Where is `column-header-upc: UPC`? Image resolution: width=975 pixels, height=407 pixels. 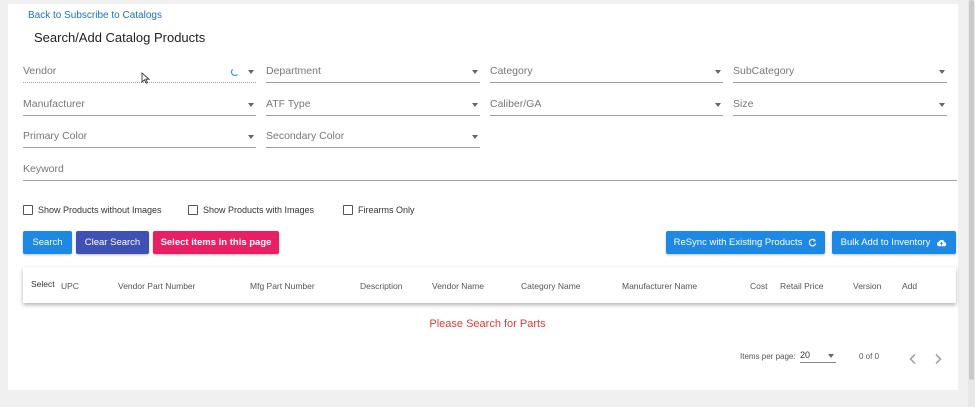
column-header-upc: UPC is located at coordinates (70, 286).